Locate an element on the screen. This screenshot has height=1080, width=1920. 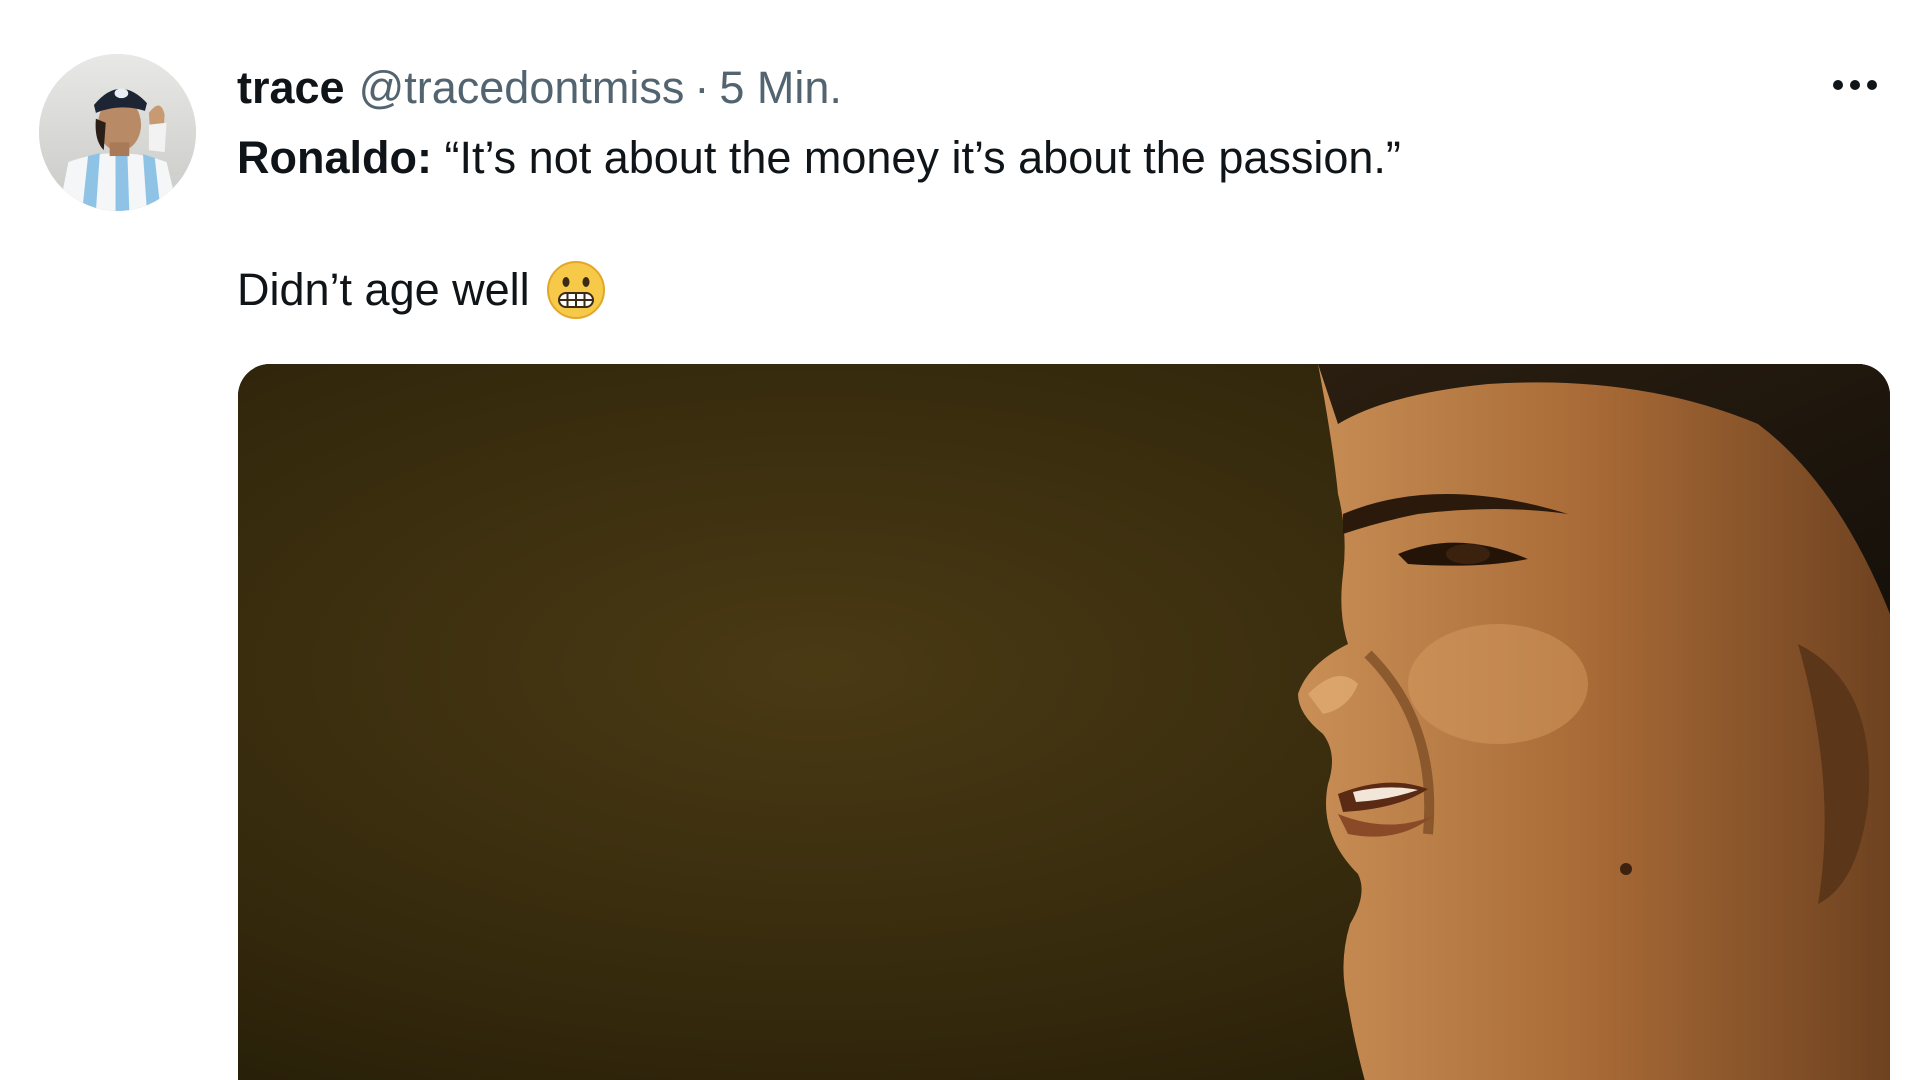
author-avatar is located at coordinates (117, 132).